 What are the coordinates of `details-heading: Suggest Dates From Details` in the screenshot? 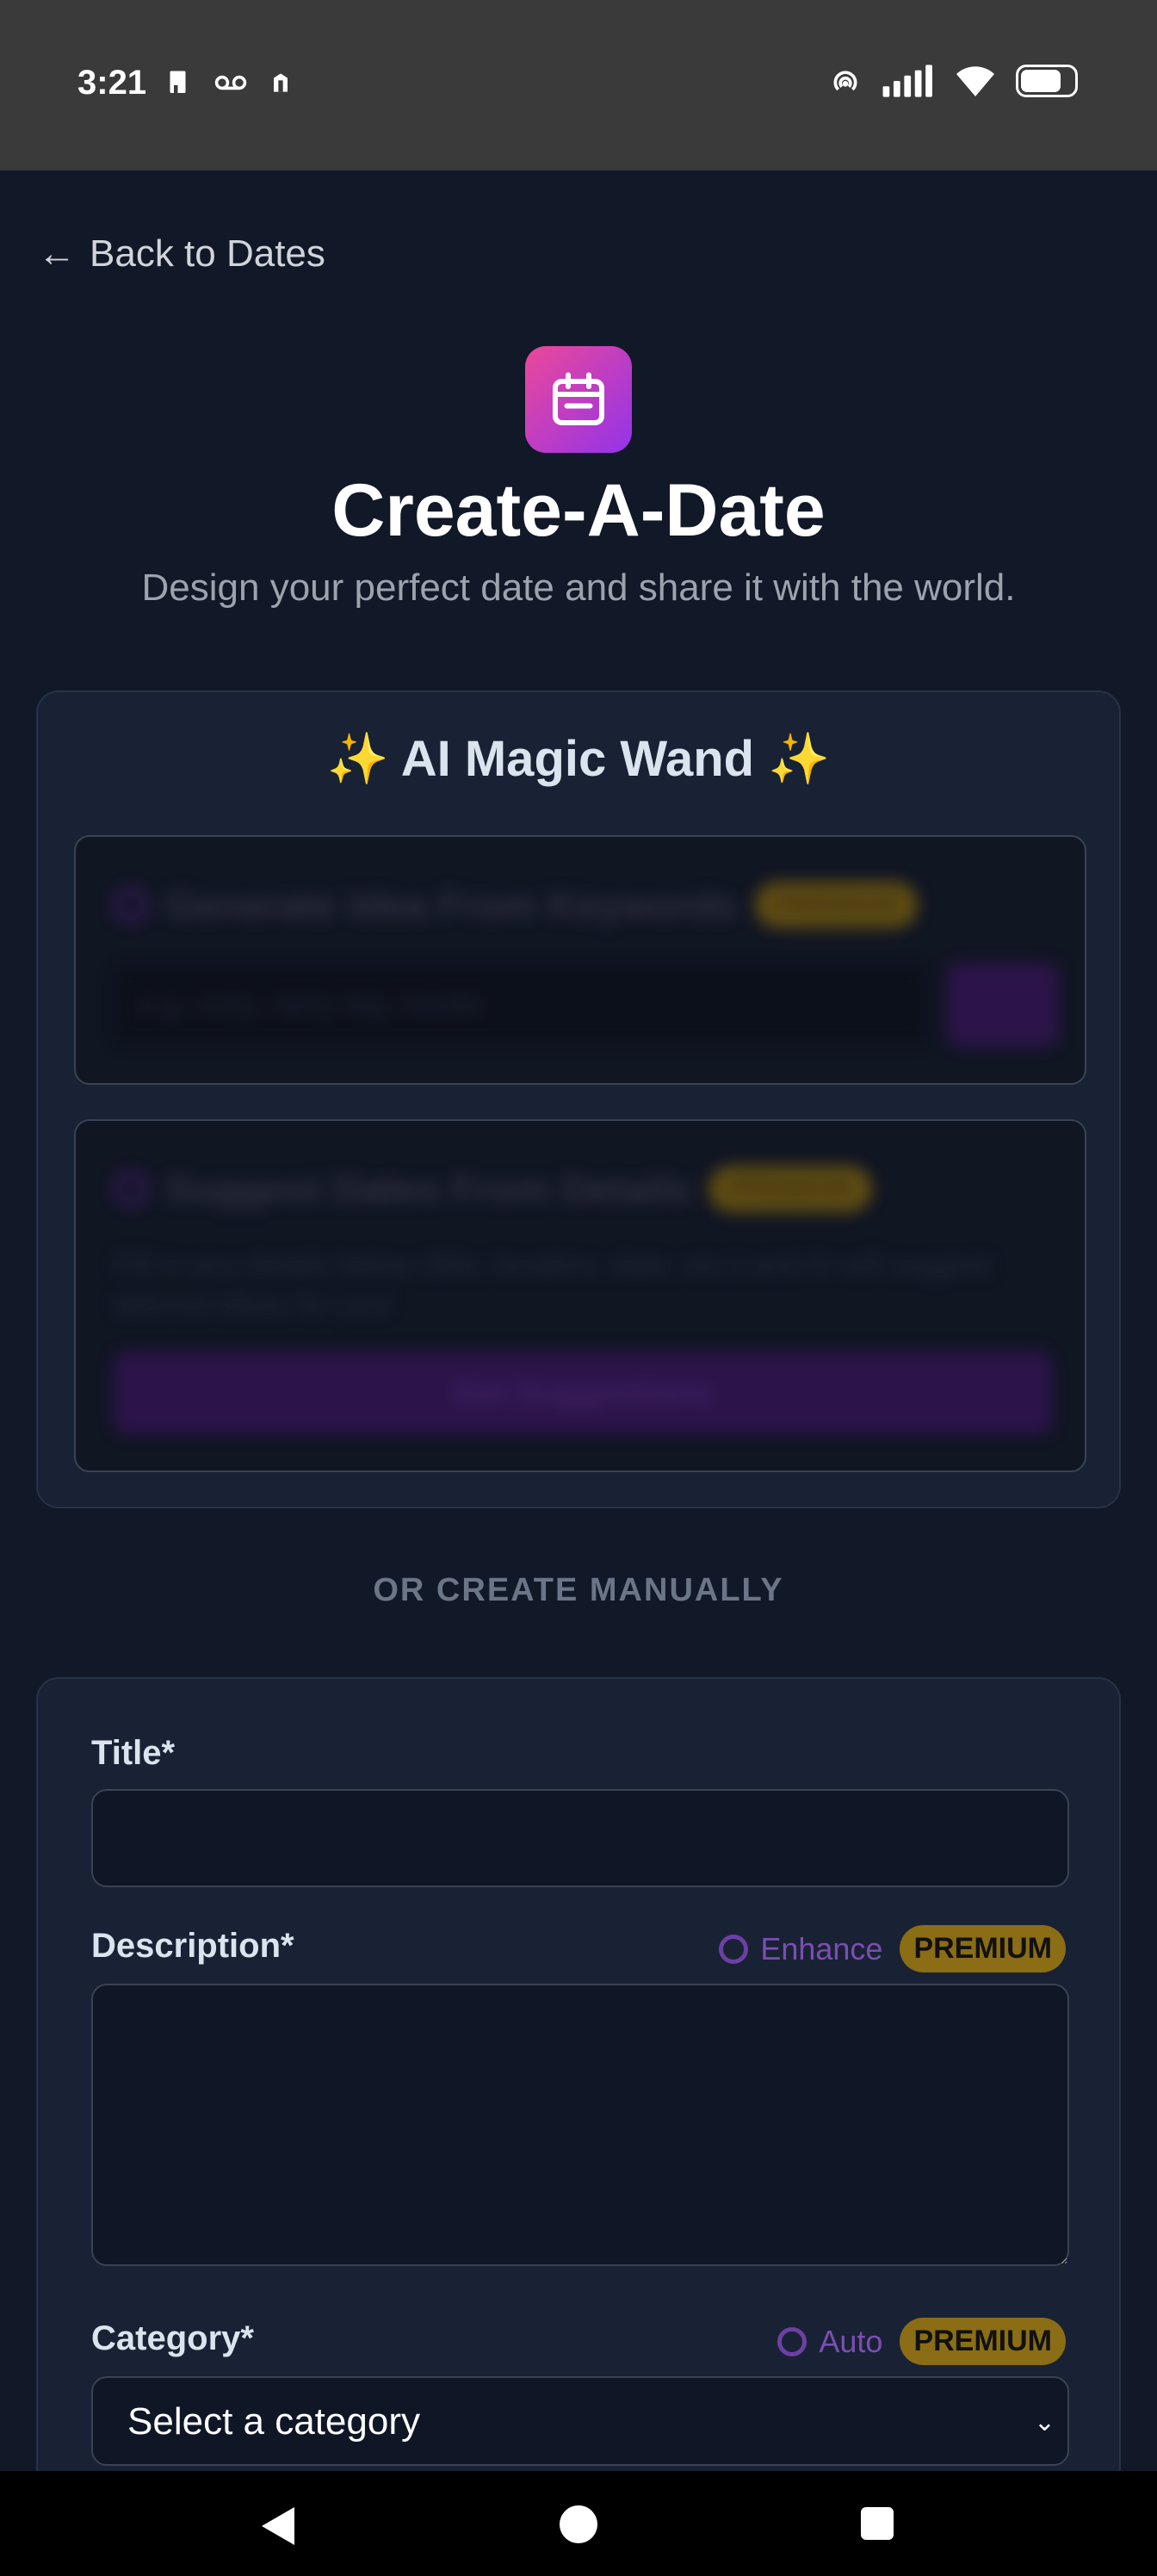 It's located at (428, 1189).